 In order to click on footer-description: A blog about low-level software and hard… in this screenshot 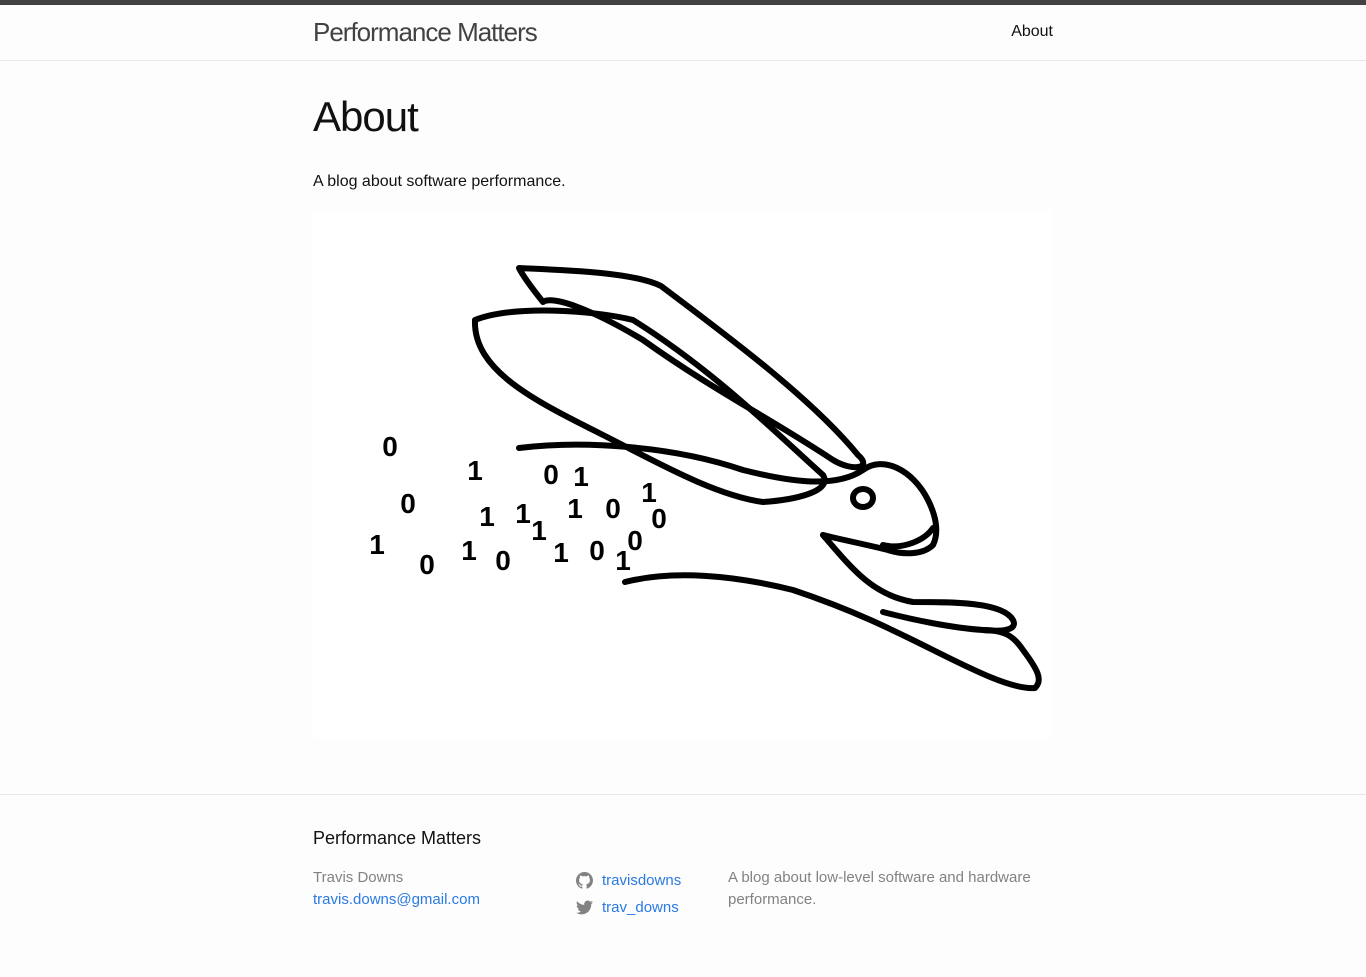, I will do `click(879, 888)`.